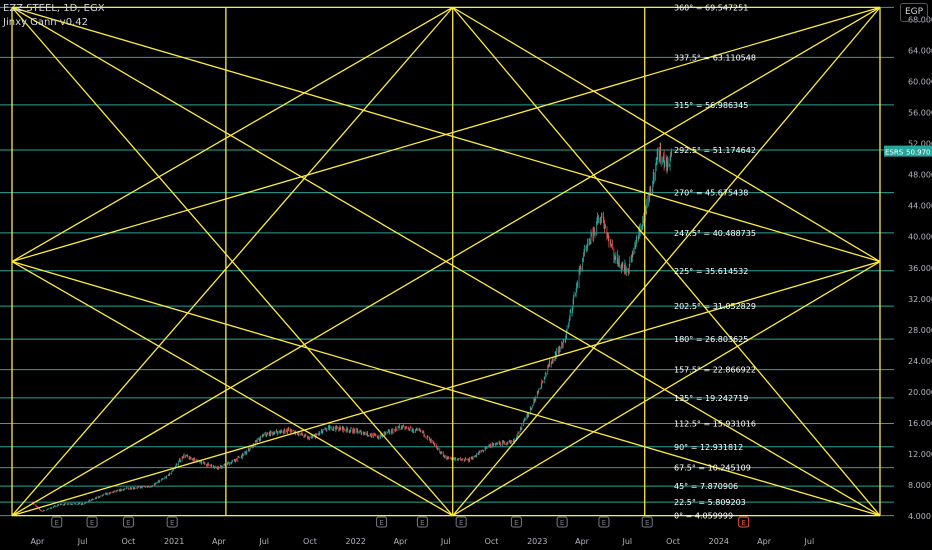 The image size is (932, 550). Describe the element at coordinates (920, 237) in the screenshot. I see `price-tick-label: 40.000` at that location.